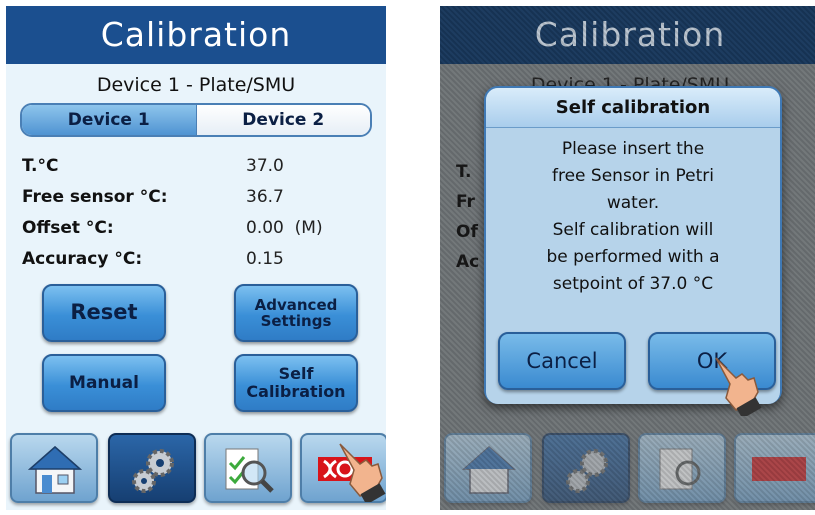 The image size is (815, 515). Describe the element at coordinates (265, 259) in the screenshot. I see `reading-value: 0.15` at that location.